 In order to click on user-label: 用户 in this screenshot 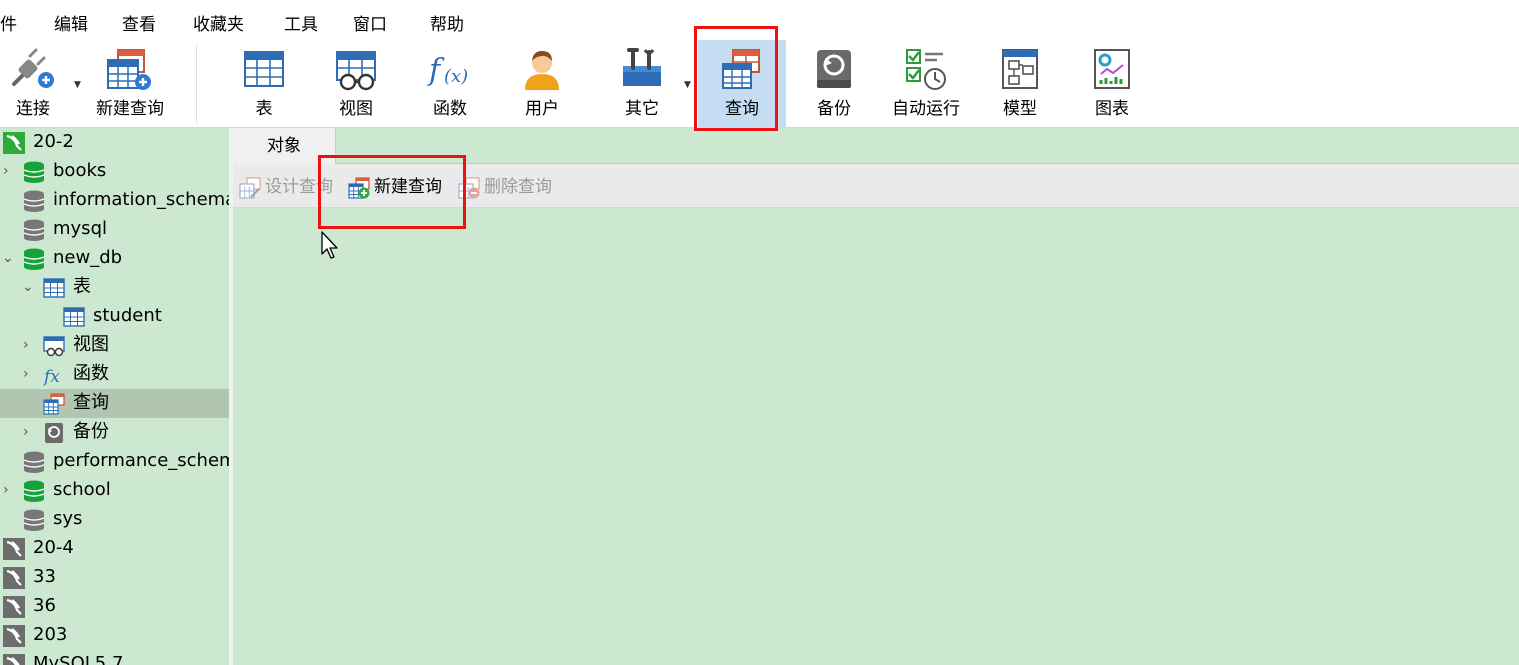, I will do `click(542, 109)`.